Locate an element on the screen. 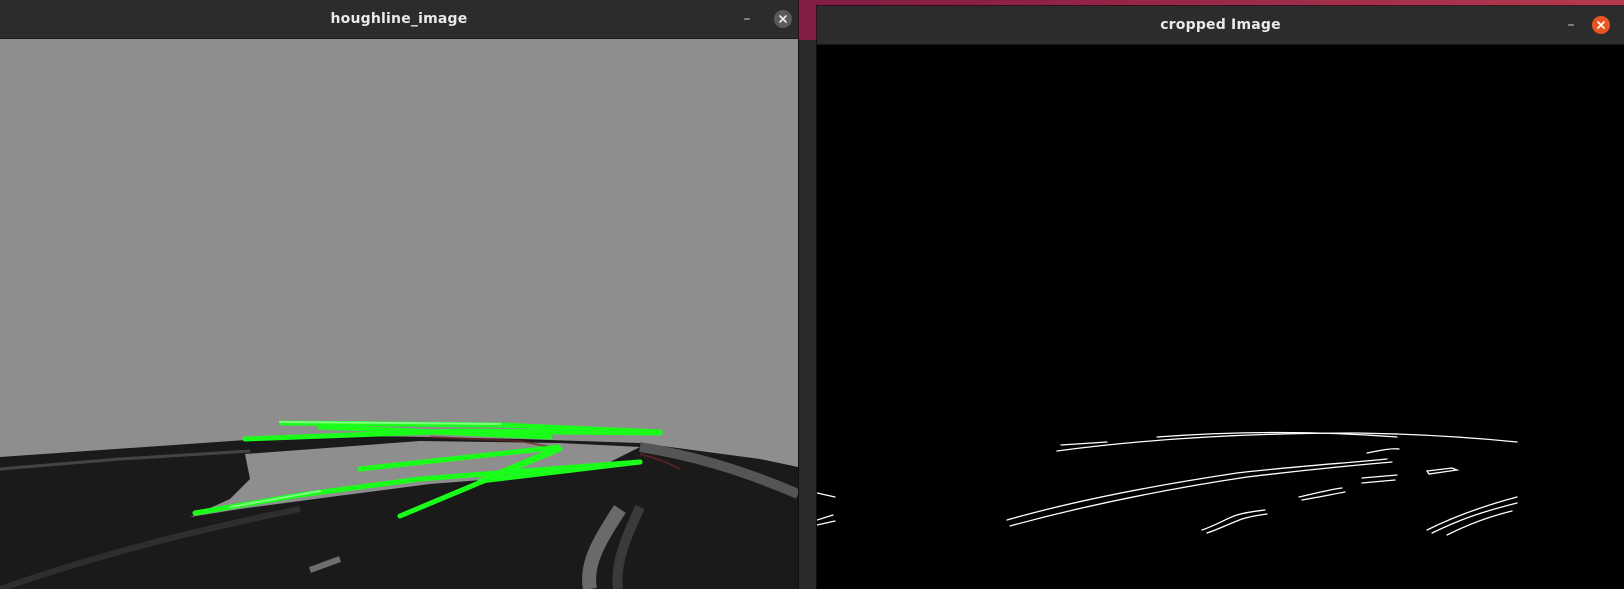  houghline-titlebar: houghline_image – is located at coordinates (399, 19).